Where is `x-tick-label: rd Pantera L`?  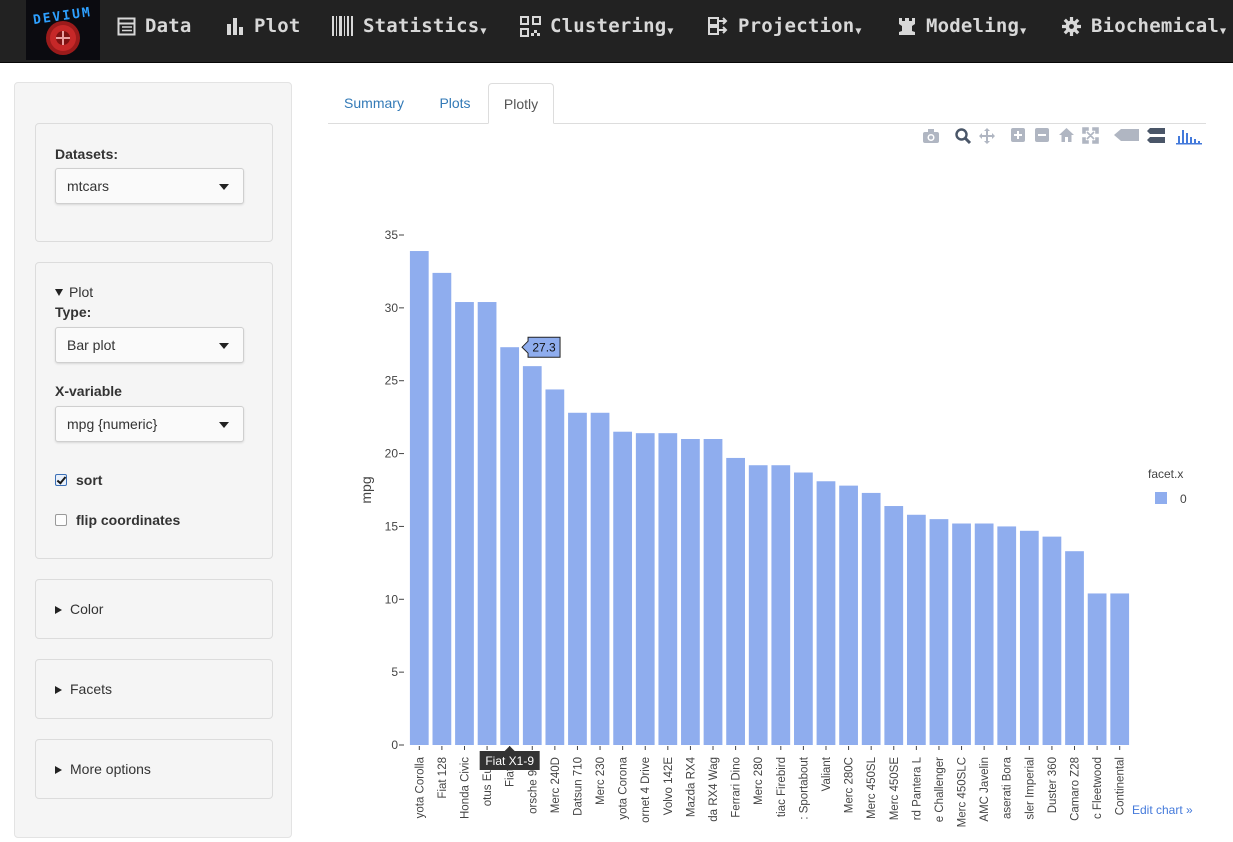 x-tick-label: rd Pantera L is located at coordinates (917, 788).